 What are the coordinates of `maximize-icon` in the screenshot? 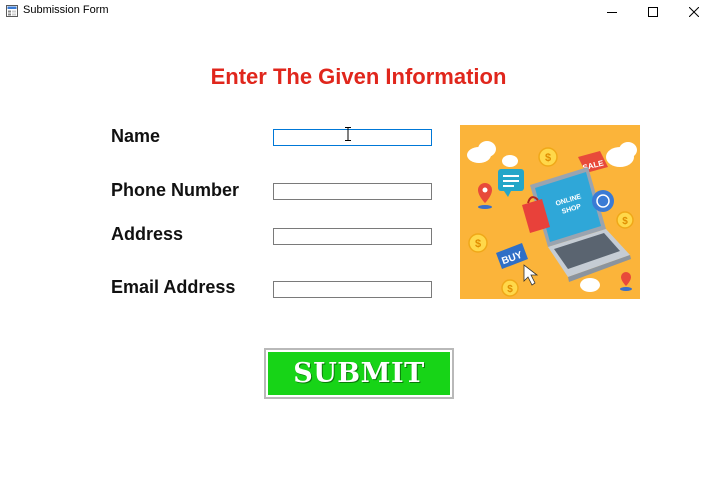 It's located at (653, 12).